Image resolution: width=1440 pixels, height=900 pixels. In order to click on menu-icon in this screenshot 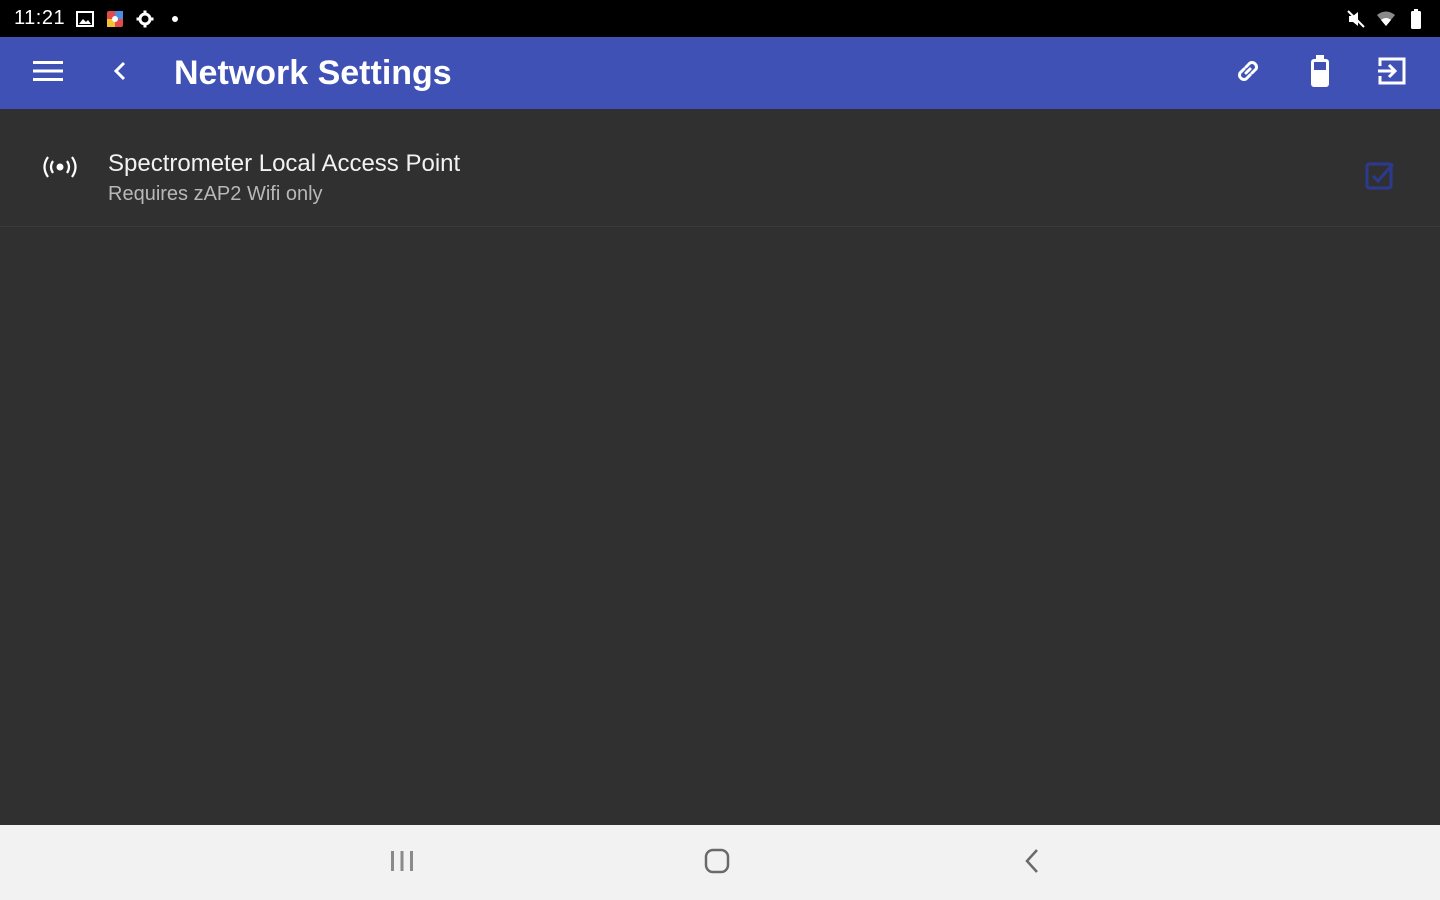, I will do `click(48, 73)`.